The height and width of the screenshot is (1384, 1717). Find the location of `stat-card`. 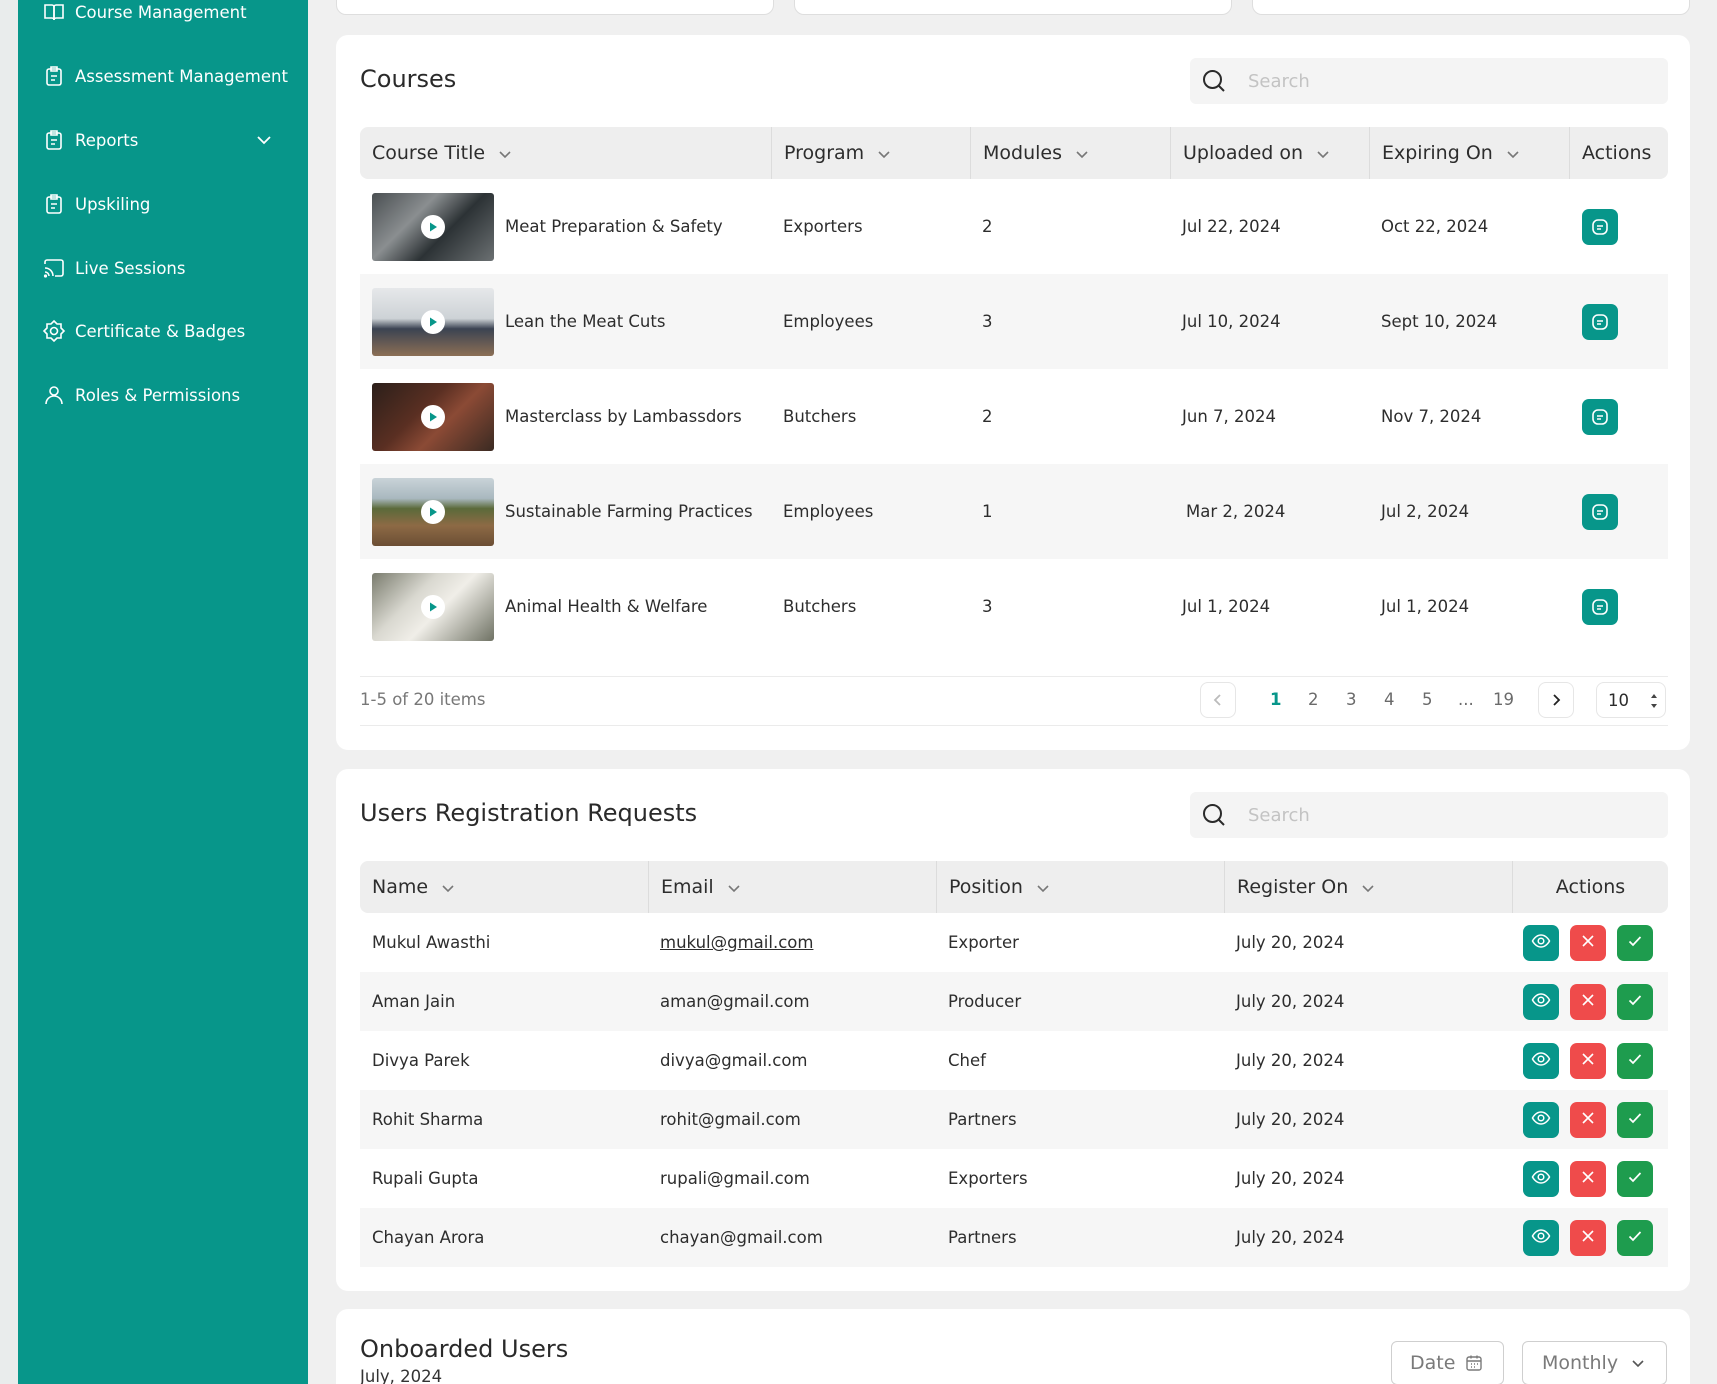

stat-card is located at coordinates (1013, 7).